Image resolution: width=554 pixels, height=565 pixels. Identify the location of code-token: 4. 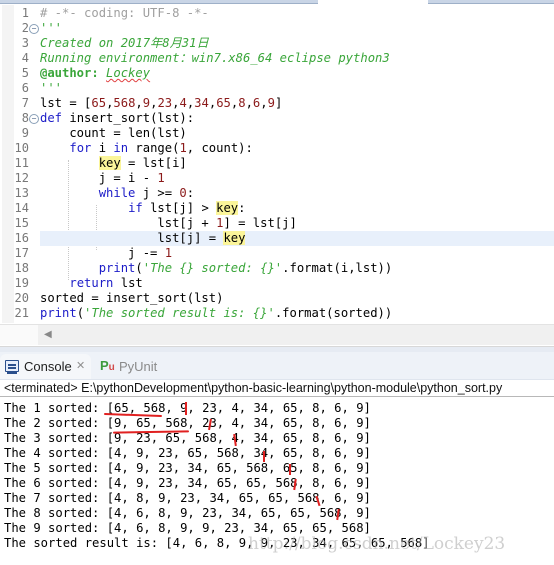
(183, 103).